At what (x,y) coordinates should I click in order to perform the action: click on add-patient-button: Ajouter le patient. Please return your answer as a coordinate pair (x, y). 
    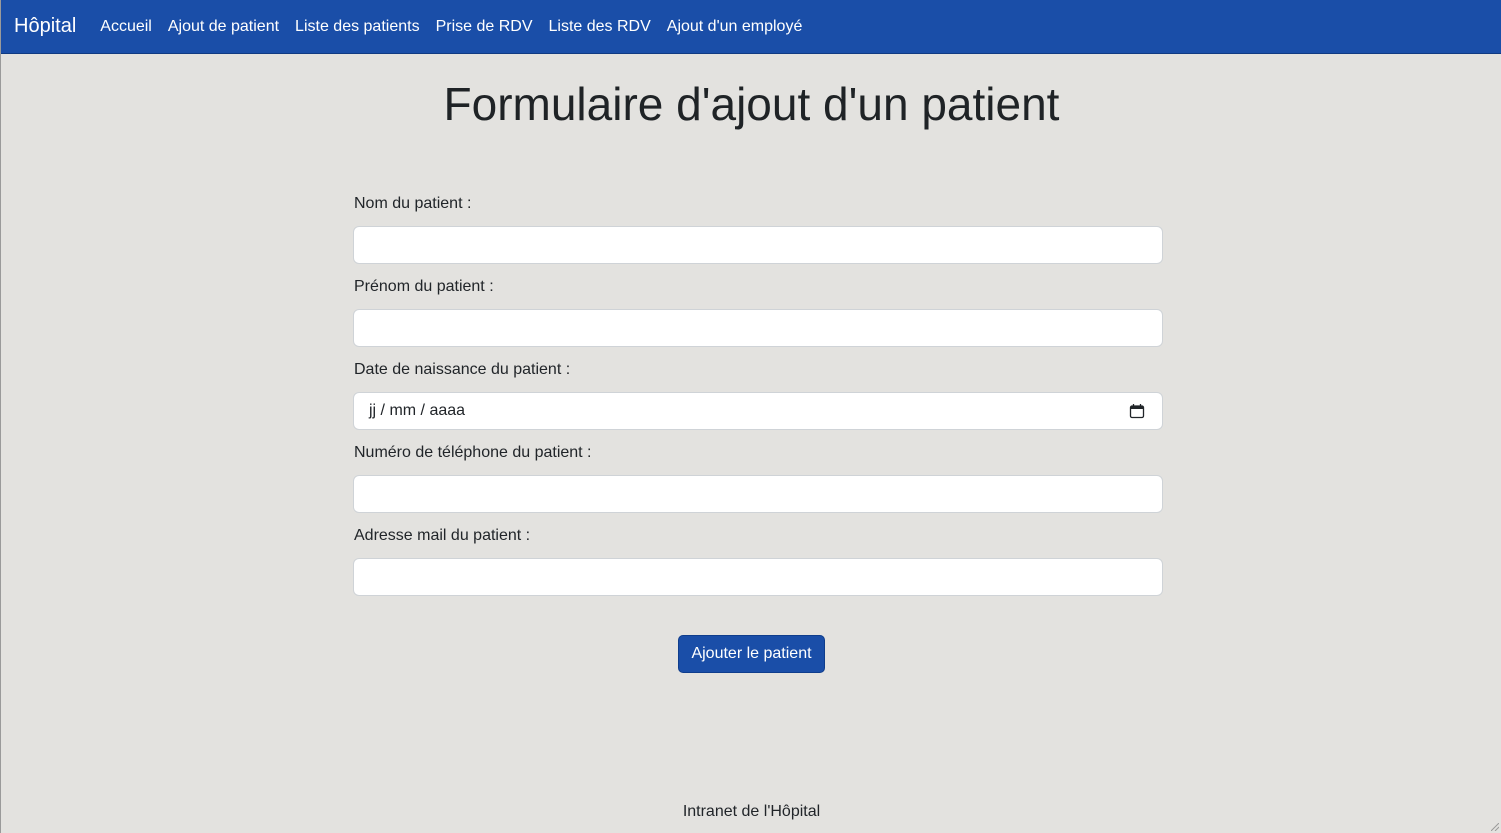
    Looking at the image, I should click on (751, 654).